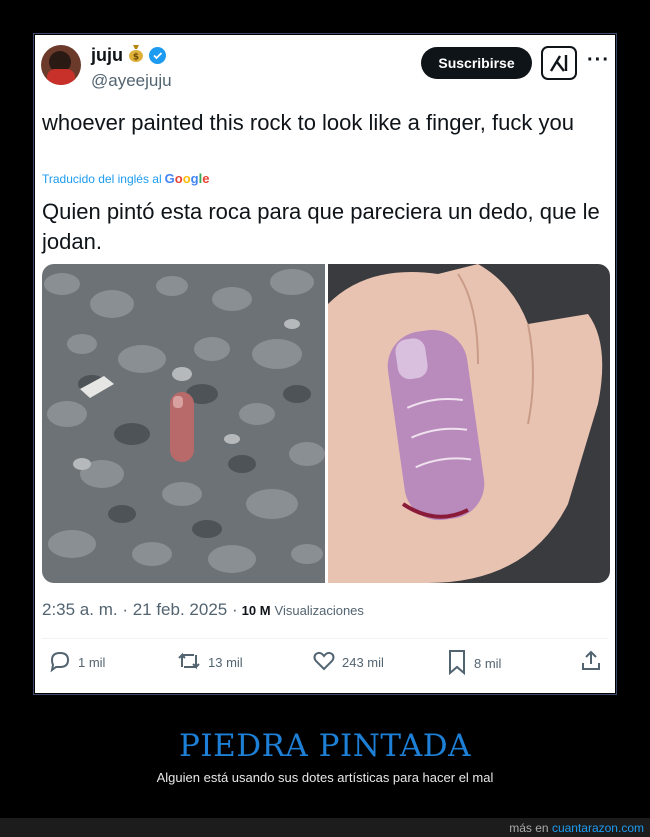 This screenshot has height=837, width=650. I want to click on like-button: 243 mil, so click(348, 662).